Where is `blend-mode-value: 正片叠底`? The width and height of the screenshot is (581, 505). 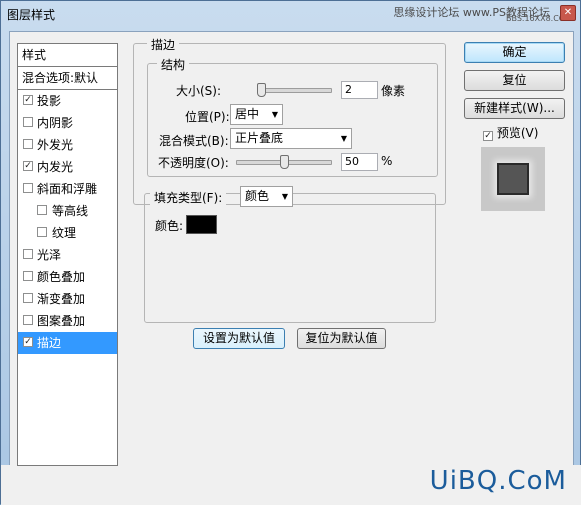 blend-mode-value: 正片叠底 is located at coordinates (259, 138).